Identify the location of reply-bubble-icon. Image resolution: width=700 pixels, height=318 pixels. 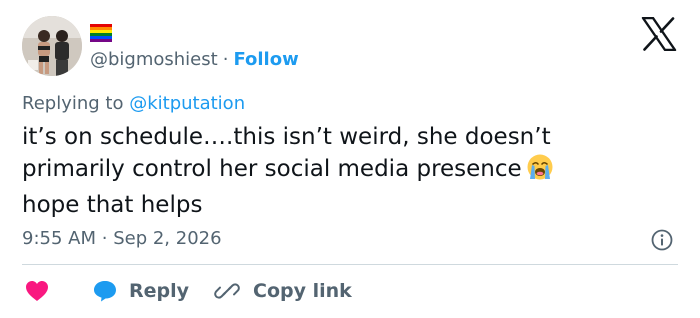
(105, 291).